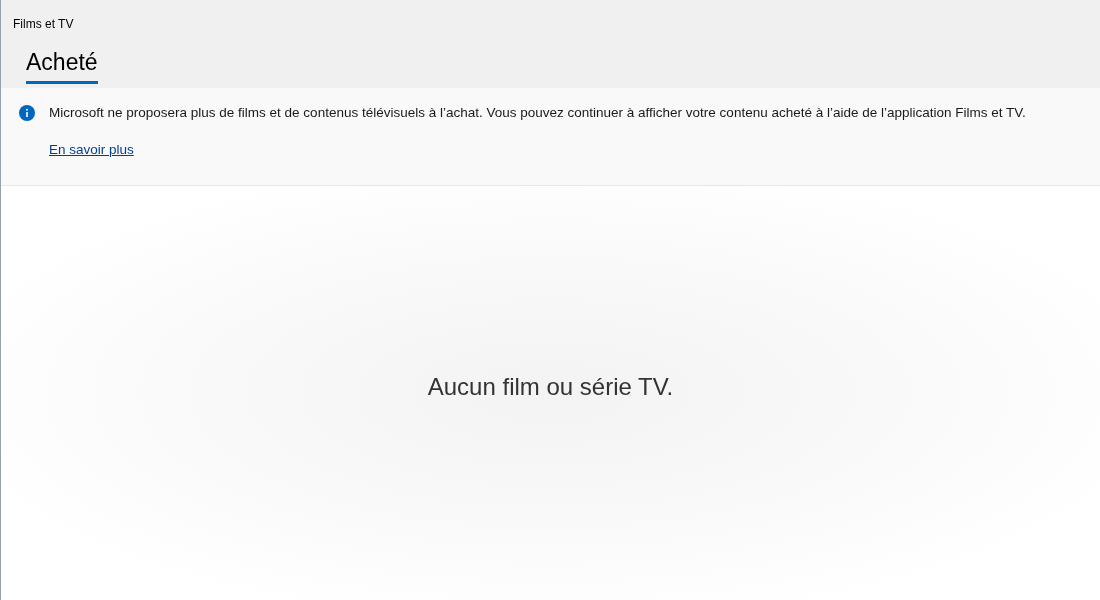 The height and width of the screenshot is (600, 1100). Describe the element at coordinates (550, 387) in the screenshot. I see `empty-state-message: Aucun film ou série TV.` at that location.